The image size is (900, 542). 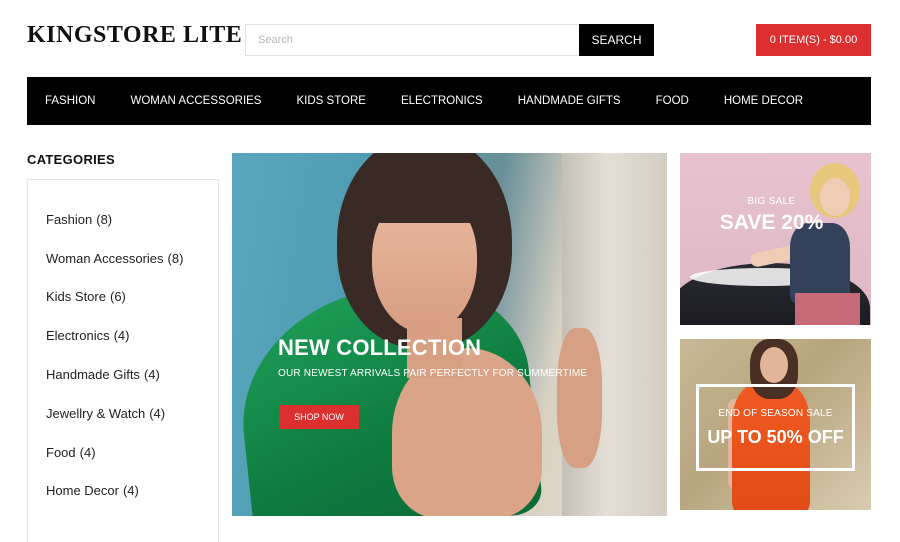 What do you see at coordinates (319, 417) in the screenshot?
I see `shop-now-button: SHOP NOW` at bounding box center [319, 417].